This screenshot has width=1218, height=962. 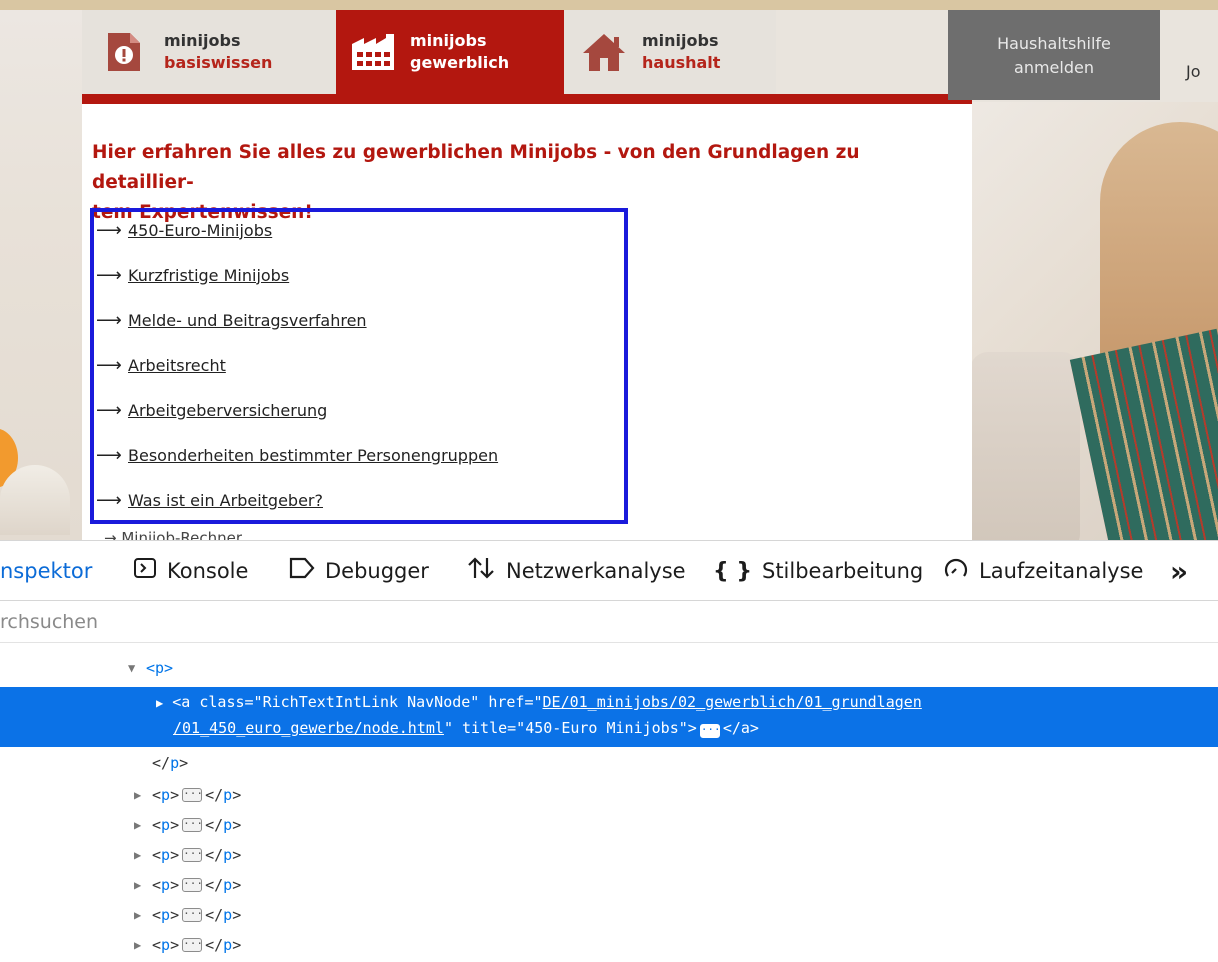 What do you see at coordinates (200, 230) in the screenshot?
I see `link-label: 450-Euro-Minijobs` at bounding box center [200, 230].